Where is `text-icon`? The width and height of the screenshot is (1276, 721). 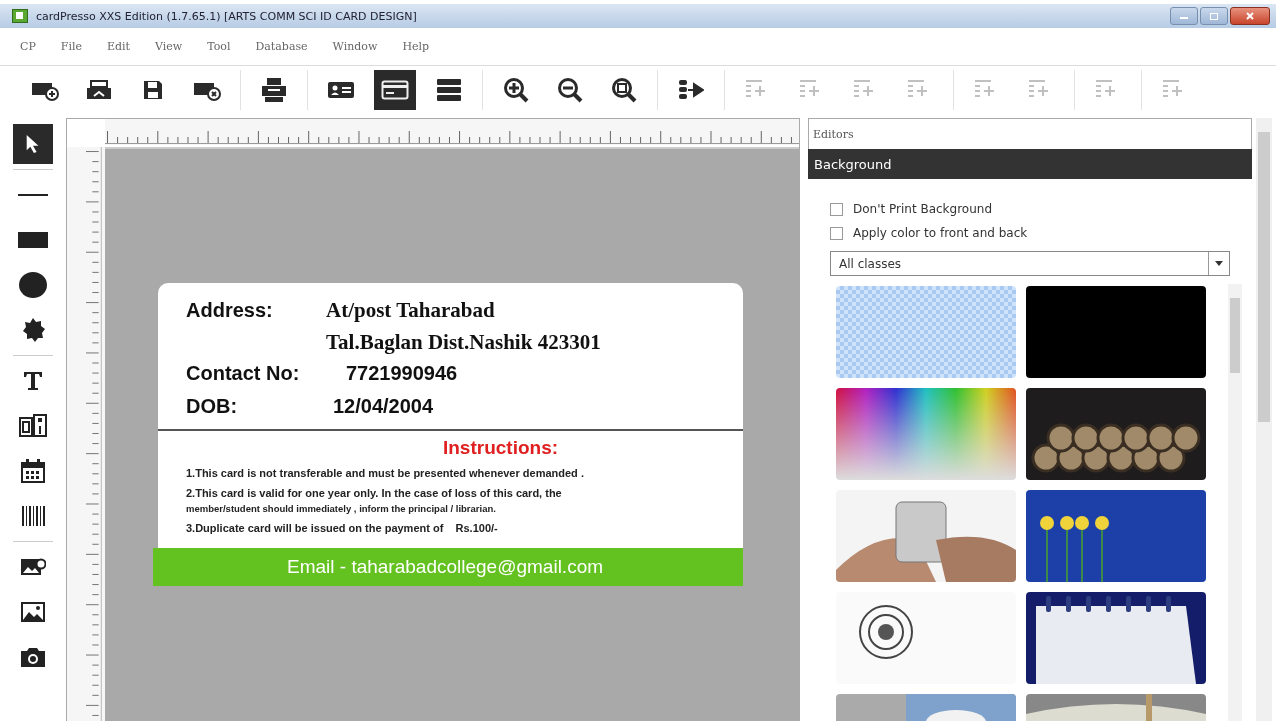 text-icon is located at coordinates (33, 381).